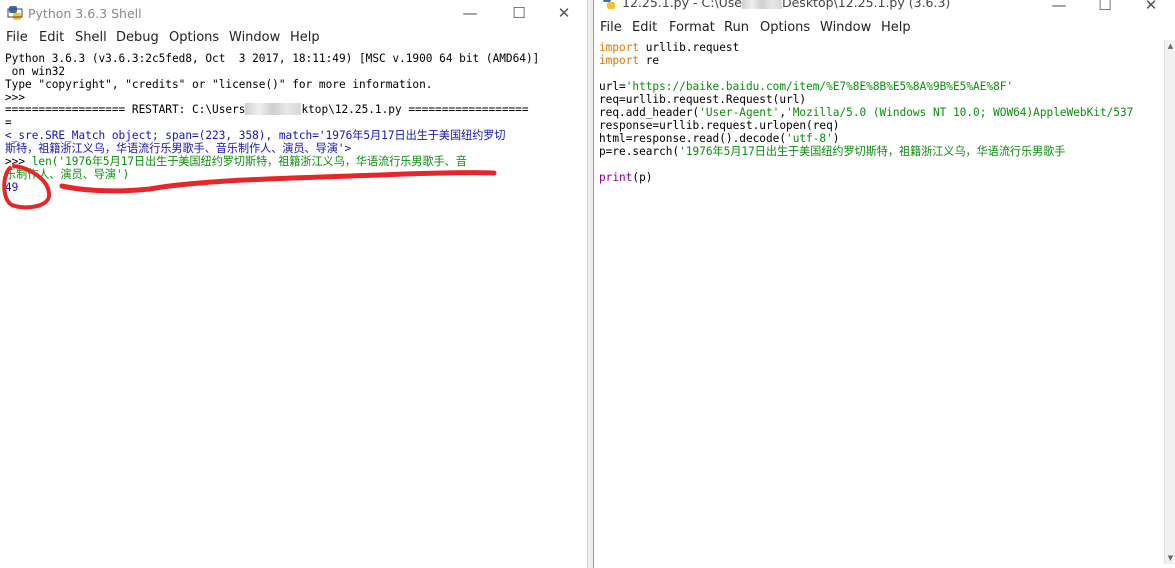 The image size is (1175, 568). I want to click on code-line: print(p), so click(626, 177).